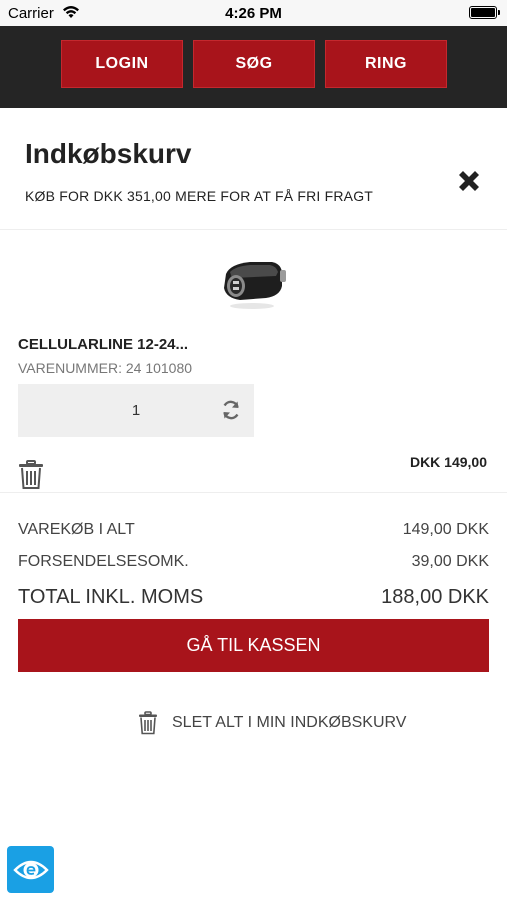 The image size is (507, 900). Describe the element at coordinates (122, 64) in the screenshot. I see `login-button: LOGIN` at that location.